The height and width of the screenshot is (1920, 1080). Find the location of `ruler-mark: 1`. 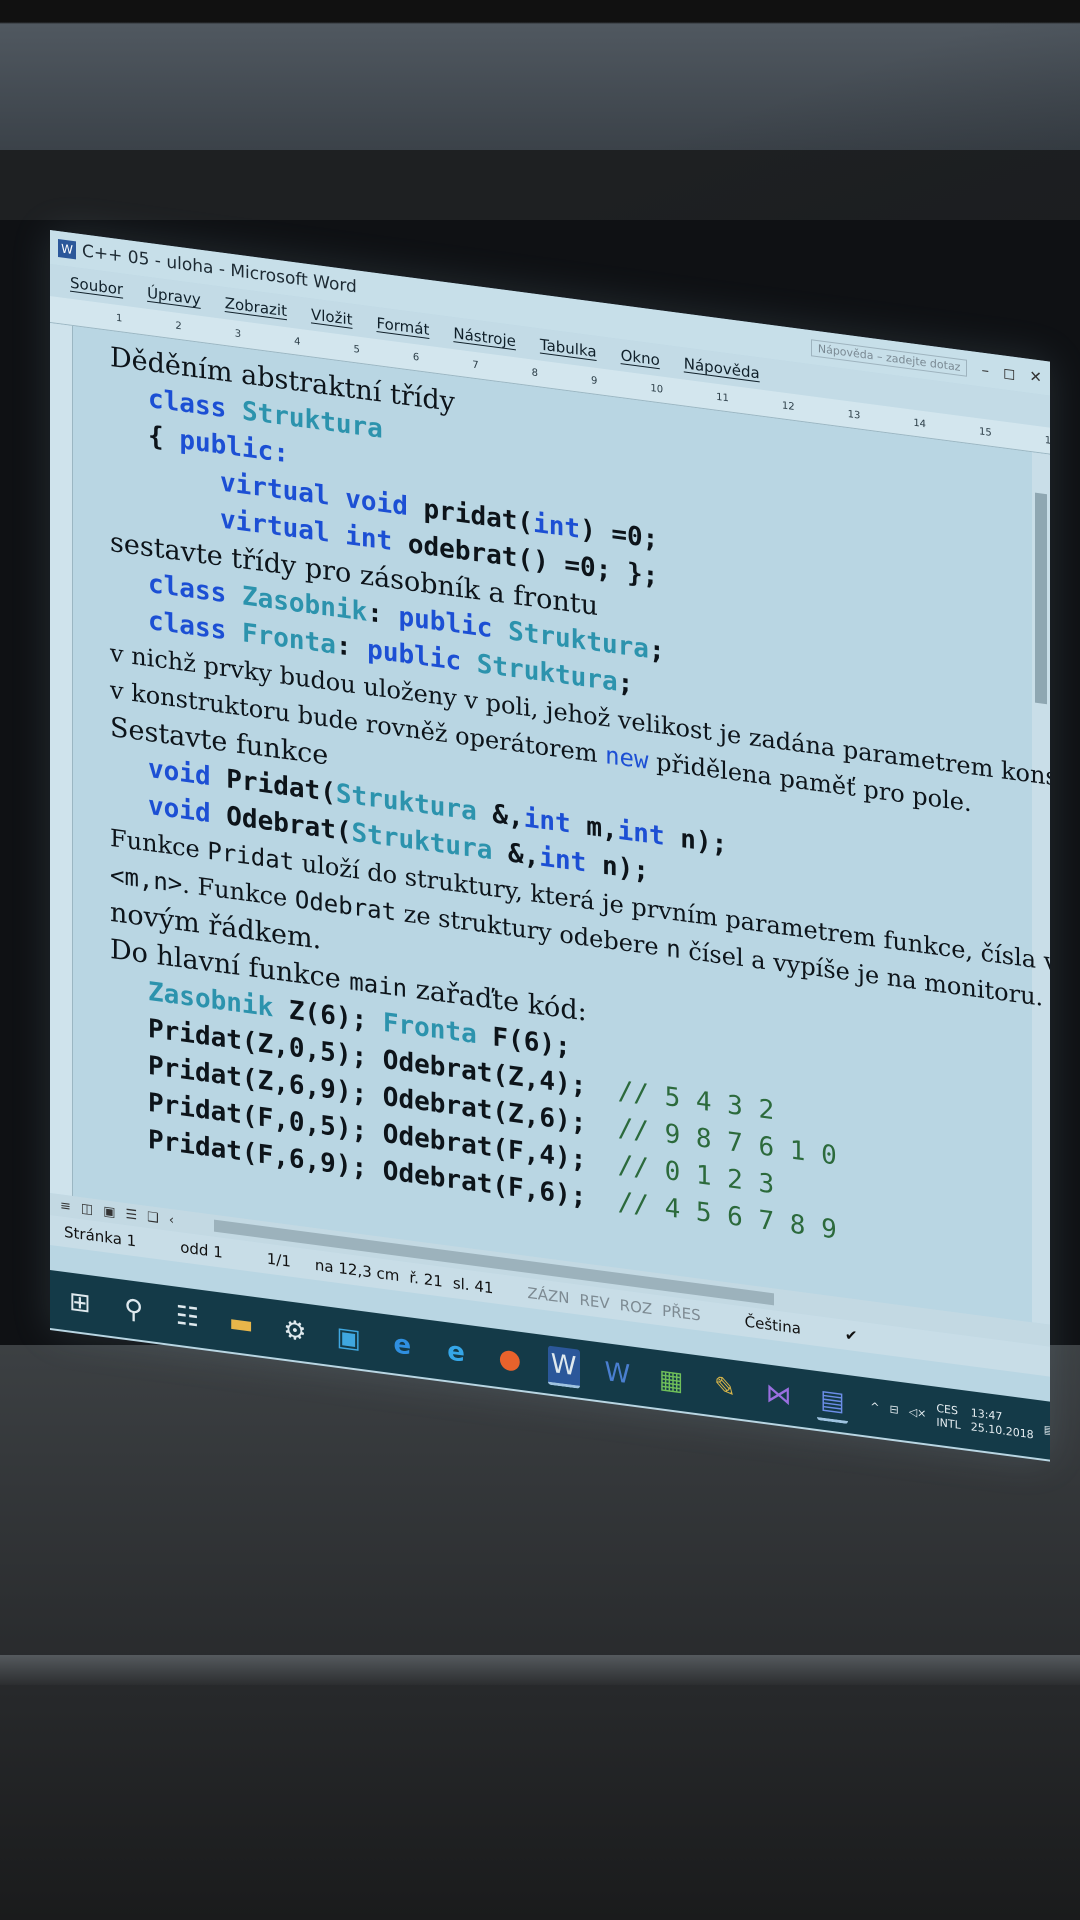

ruler-mark: 1 is located at coordinates (119, 318).